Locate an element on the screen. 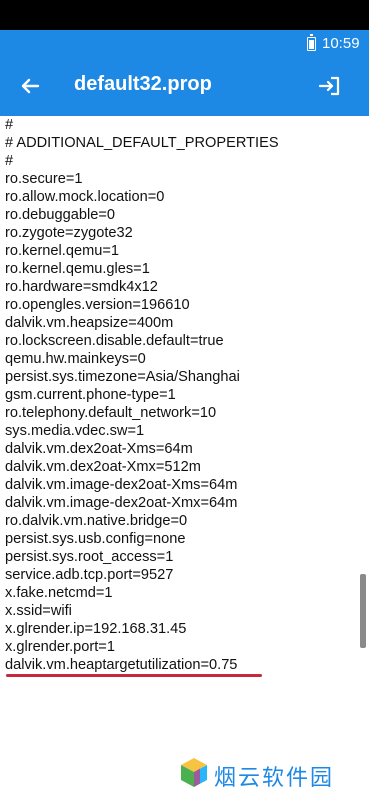 The image size is (369, 800). cube-logo-icon is located at coordinates (194, 772).